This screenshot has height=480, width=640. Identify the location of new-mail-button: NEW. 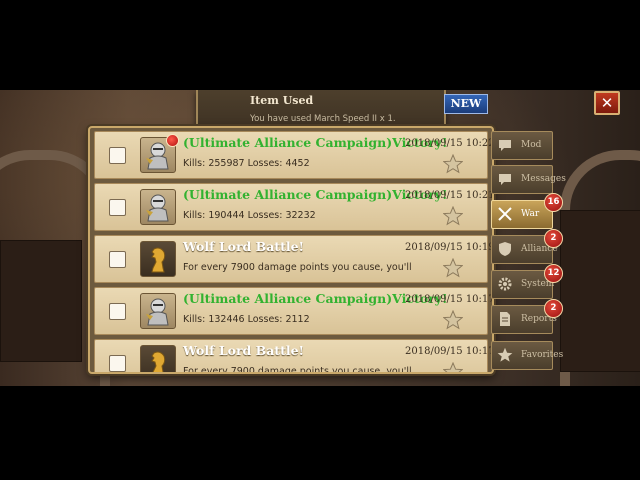
(466, 104).